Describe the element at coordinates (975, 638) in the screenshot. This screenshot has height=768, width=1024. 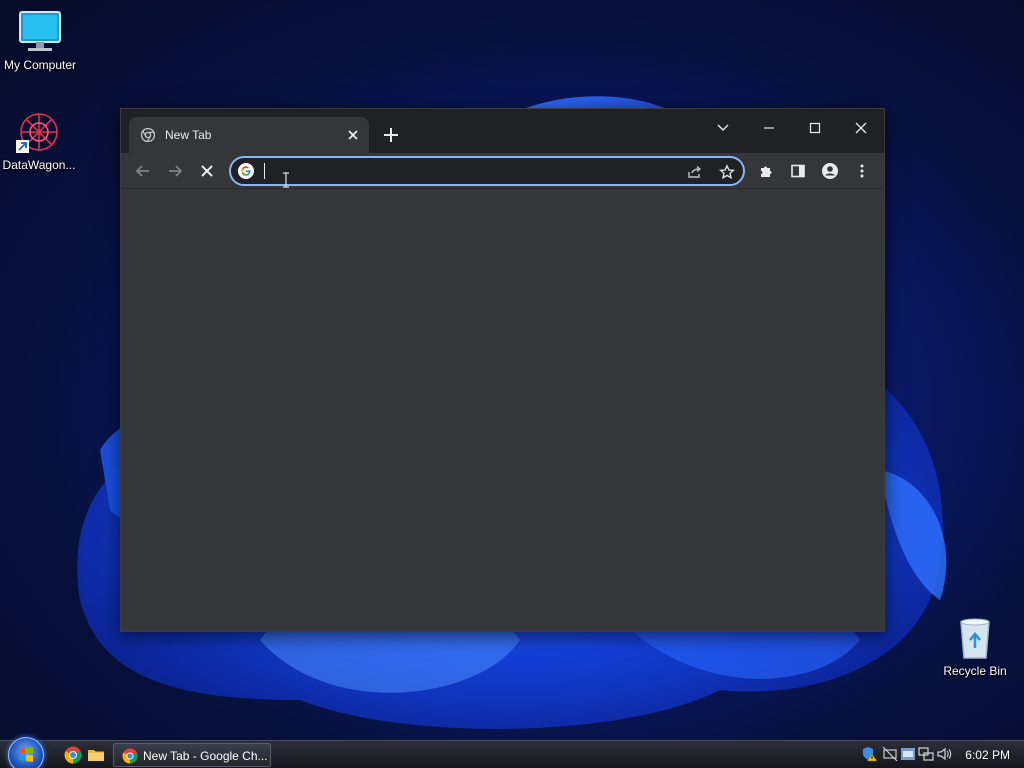
I see `recycle-bin-icon` at that location.